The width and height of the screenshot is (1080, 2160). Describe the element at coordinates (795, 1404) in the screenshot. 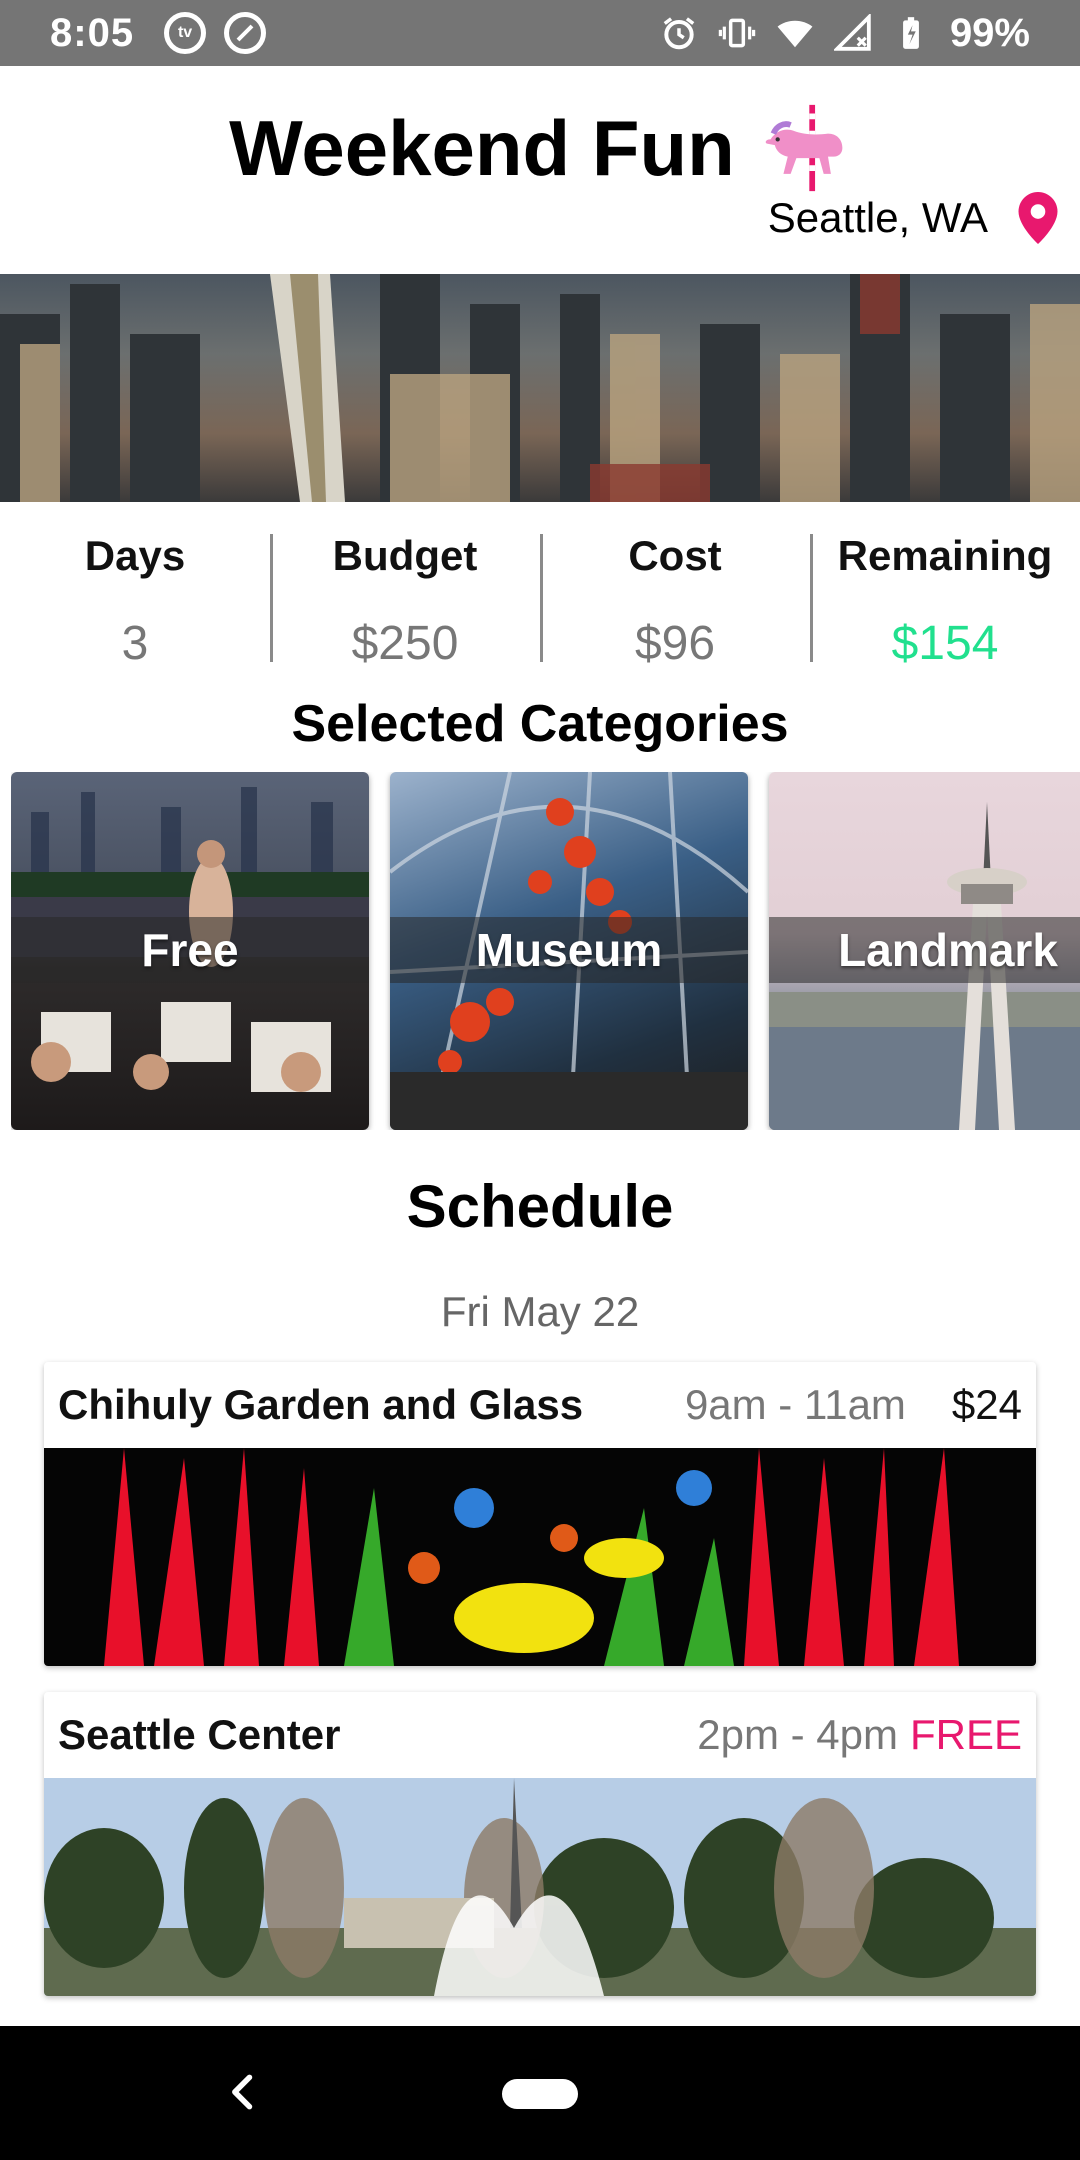

I see `event-time: 9am - 11am` at that location.